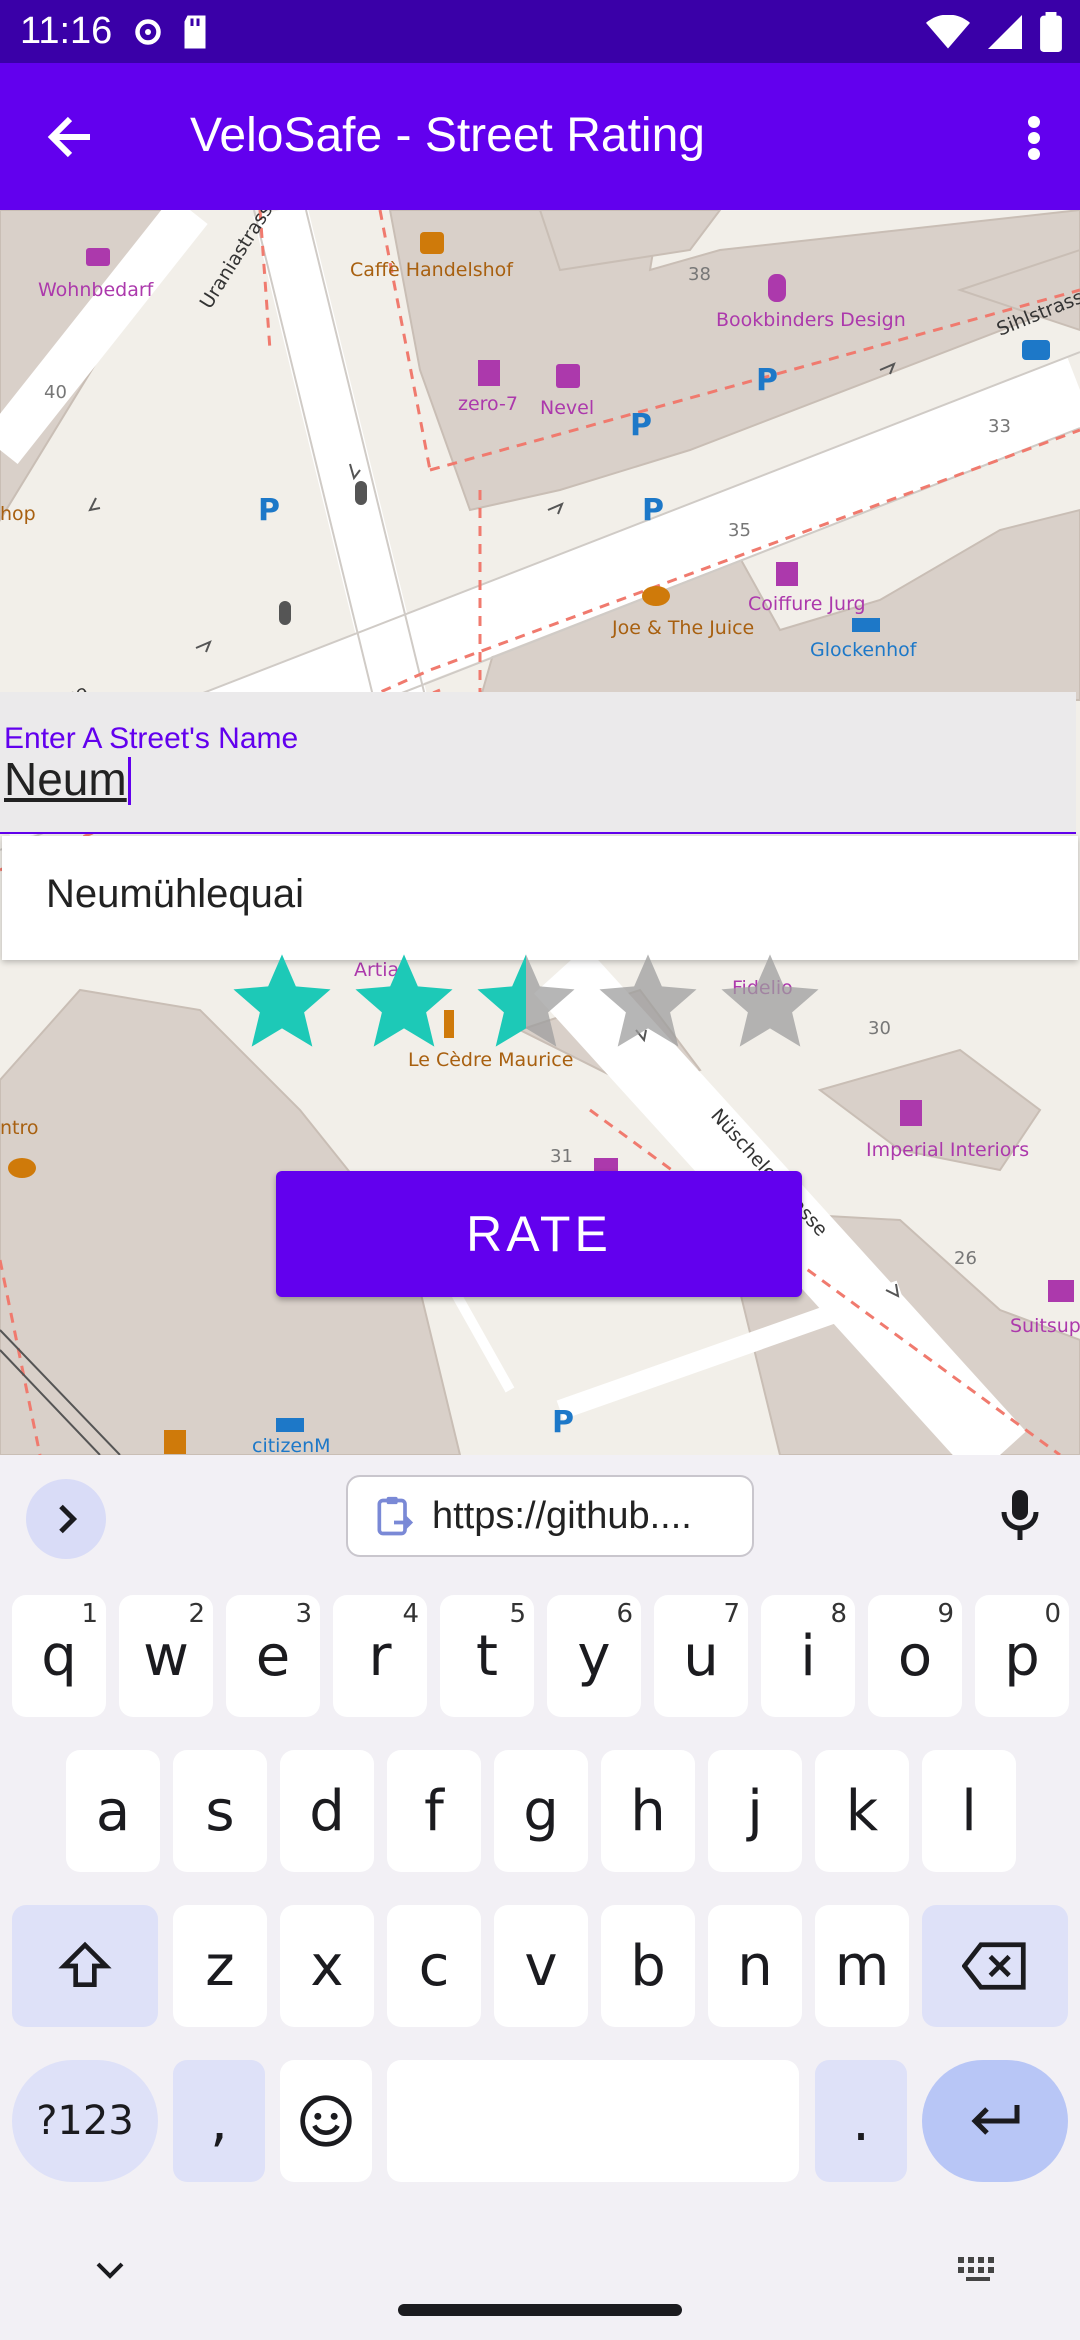 The width and height of the screenshot is (1080, 2340). I want to click on key-c: c, so click(434, 1966).